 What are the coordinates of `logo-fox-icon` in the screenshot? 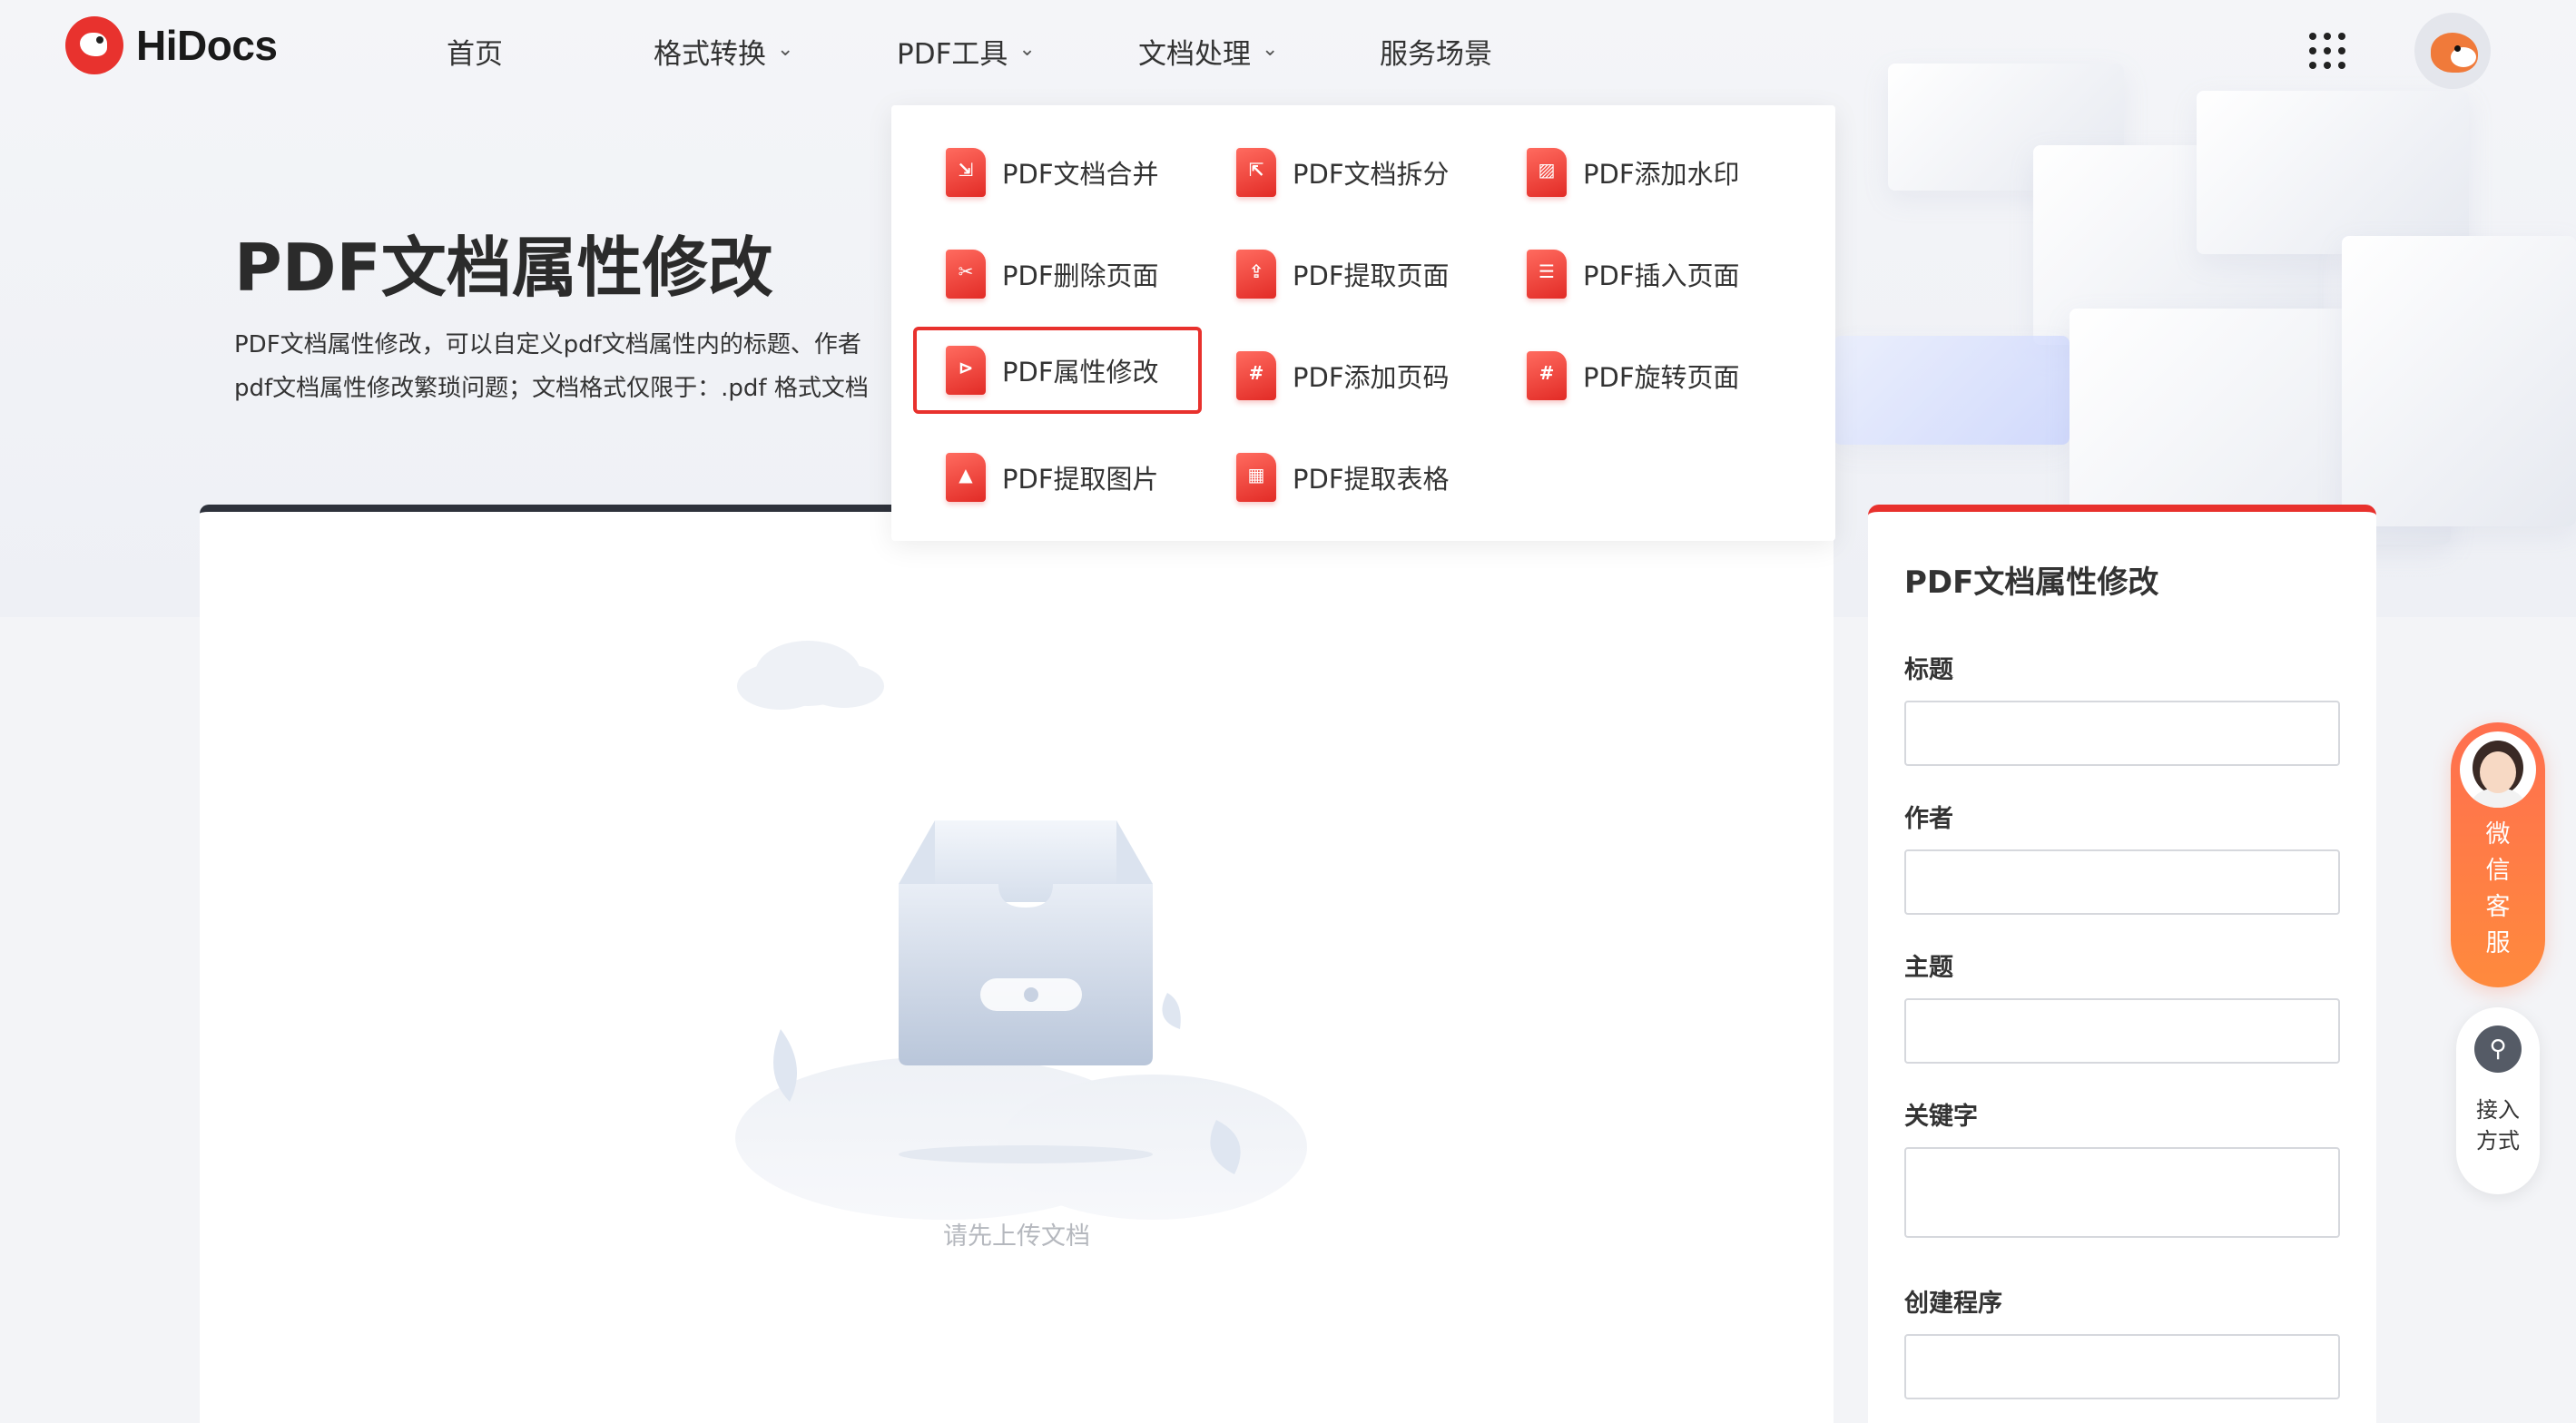 It's located at (94, 45).